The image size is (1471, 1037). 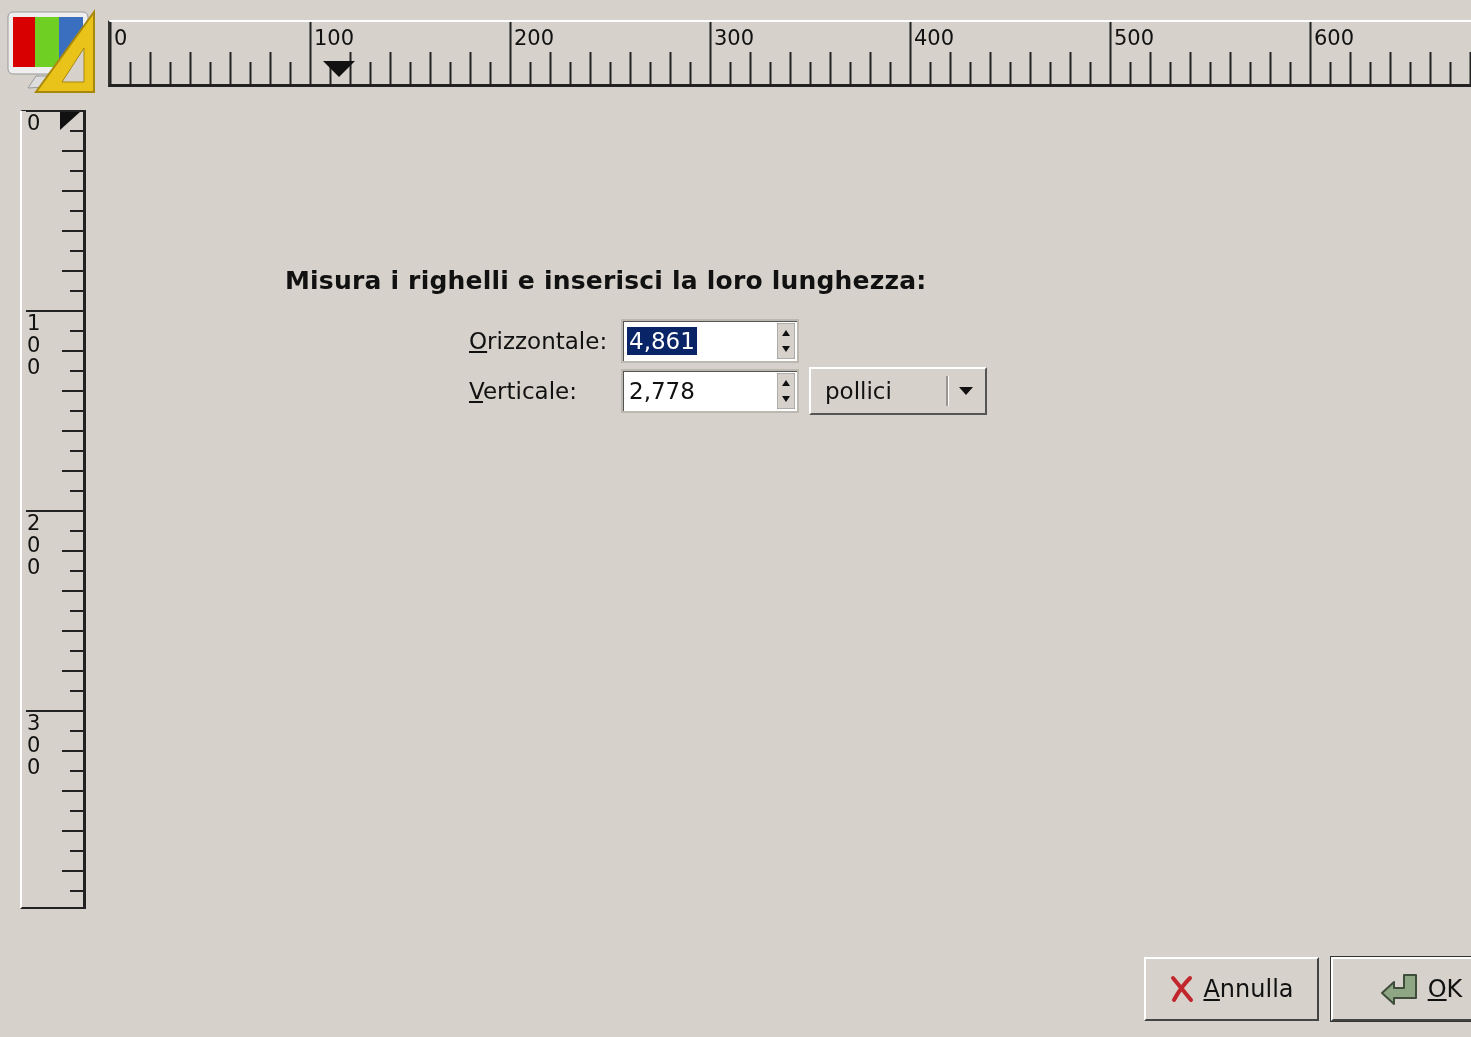 I want to click on cancel-button: Annulla, so click(x=1231, y=989).